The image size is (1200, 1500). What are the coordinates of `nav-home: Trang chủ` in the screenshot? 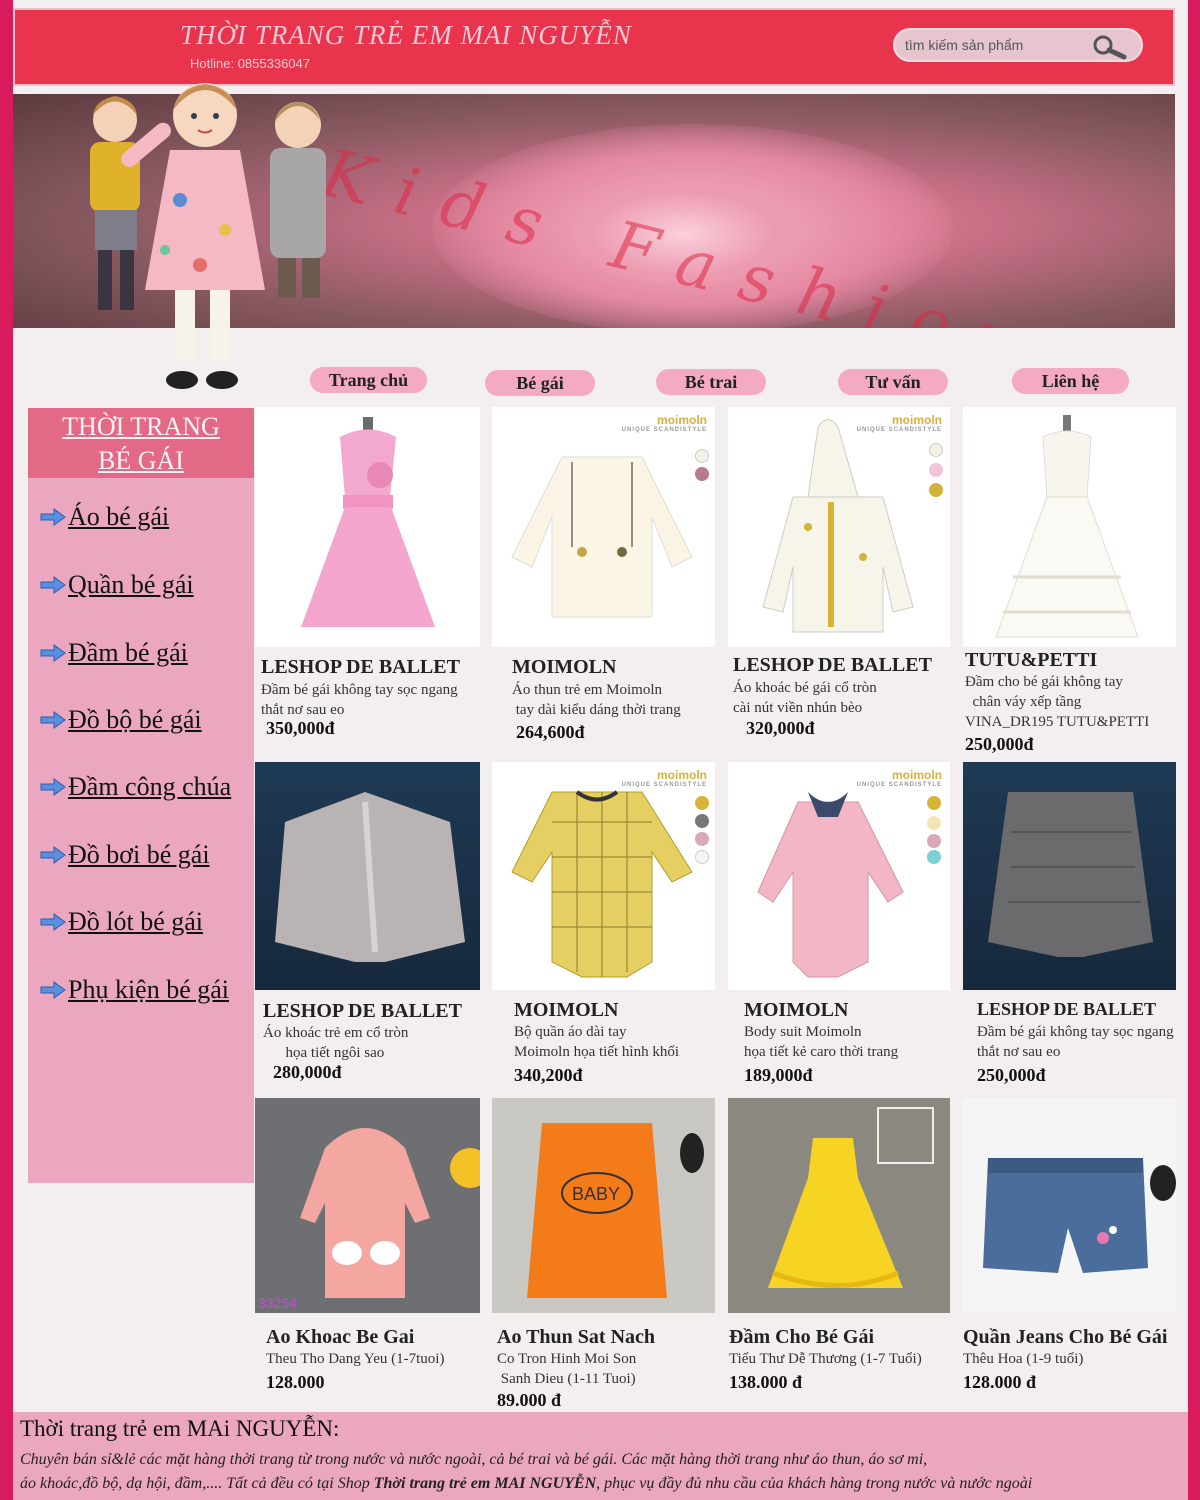 It's located at (368, 380).